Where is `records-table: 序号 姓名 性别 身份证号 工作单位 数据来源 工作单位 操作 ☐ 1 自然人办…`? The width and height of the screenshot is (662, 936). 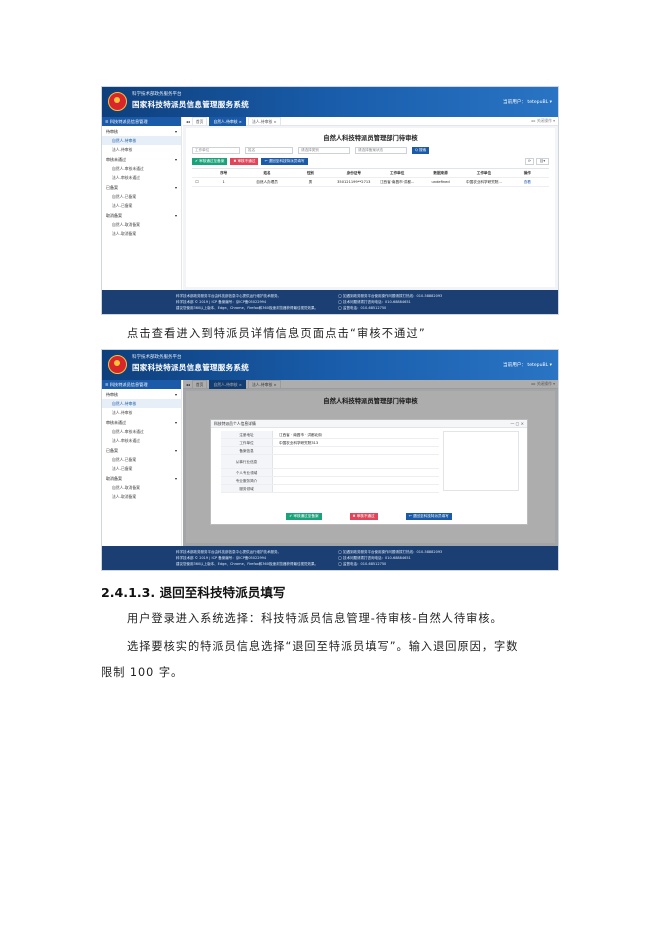 records-table: 序号 姓名 性别 身份证号 工作单位 数据来源 工作单位 操作 ☐ 1 自然人办… is located at coordinates (370, 177).